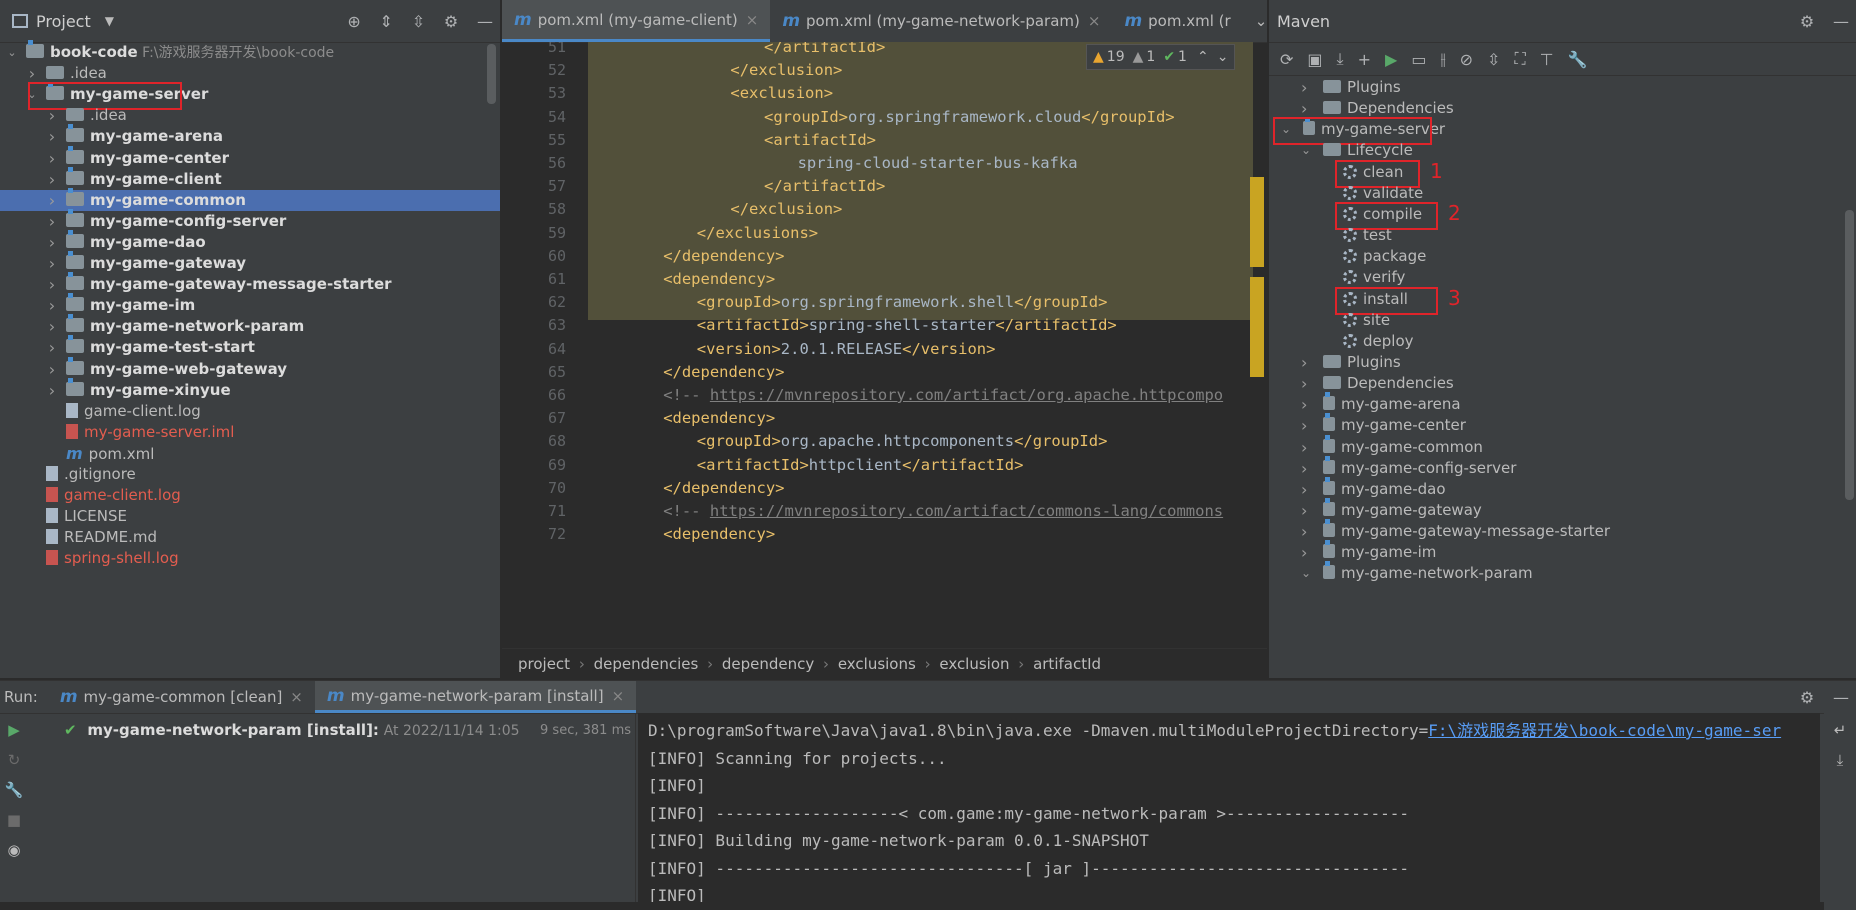  Describe the element at coordinates (1849, 355) in the screenshot. I see `maven-scrollbar` at that location.